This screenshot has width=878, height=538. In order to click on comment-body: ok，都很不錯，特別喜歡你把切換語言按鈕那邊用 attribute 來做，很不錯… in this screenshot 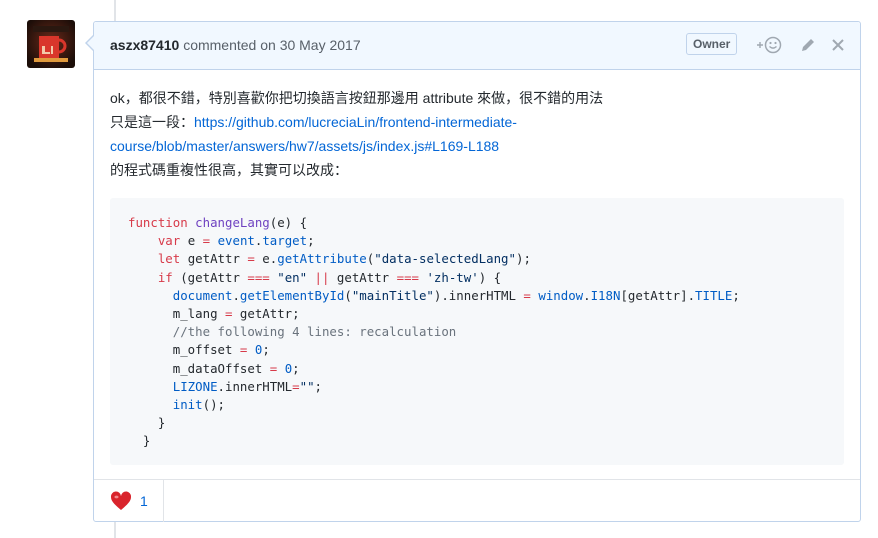, I will do `click(478, 134)`.